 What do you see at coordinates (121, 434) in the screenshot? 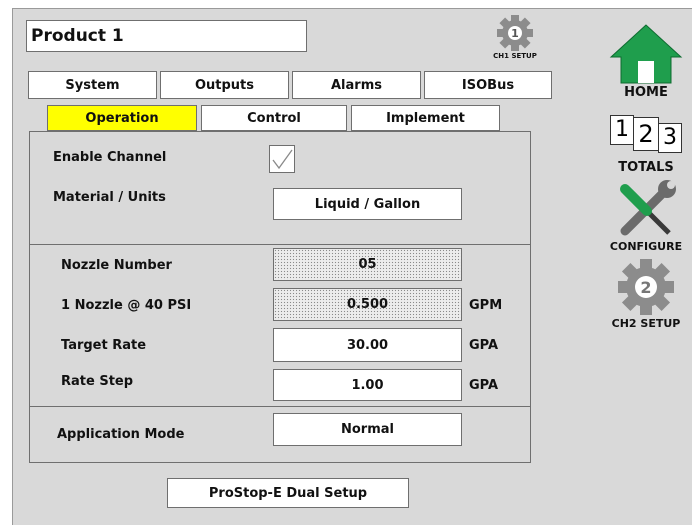
I see `application-mode-label: Application Mode` at bounding box center [121, 434].